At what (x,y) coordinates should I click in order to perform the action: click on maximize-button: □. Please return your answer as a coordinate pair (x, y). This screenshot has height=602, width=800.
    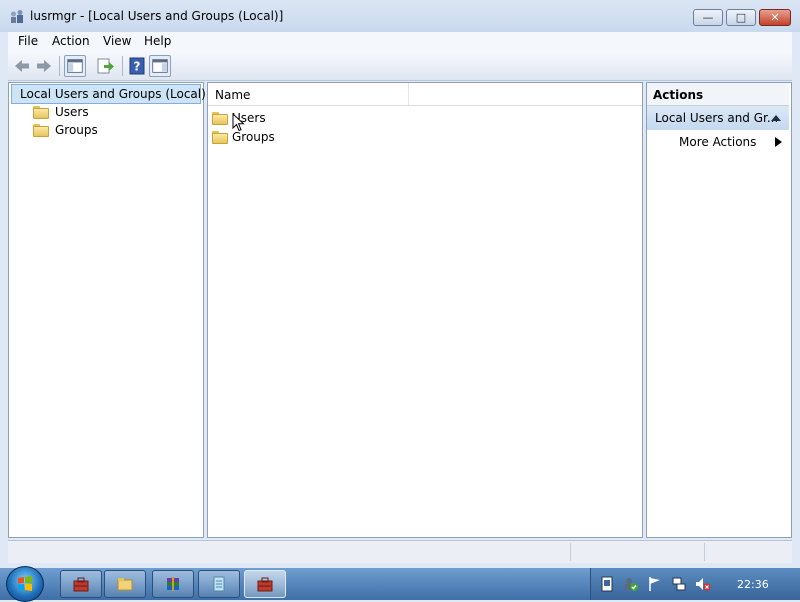
    Looking at the image, I should click on (741, 17).